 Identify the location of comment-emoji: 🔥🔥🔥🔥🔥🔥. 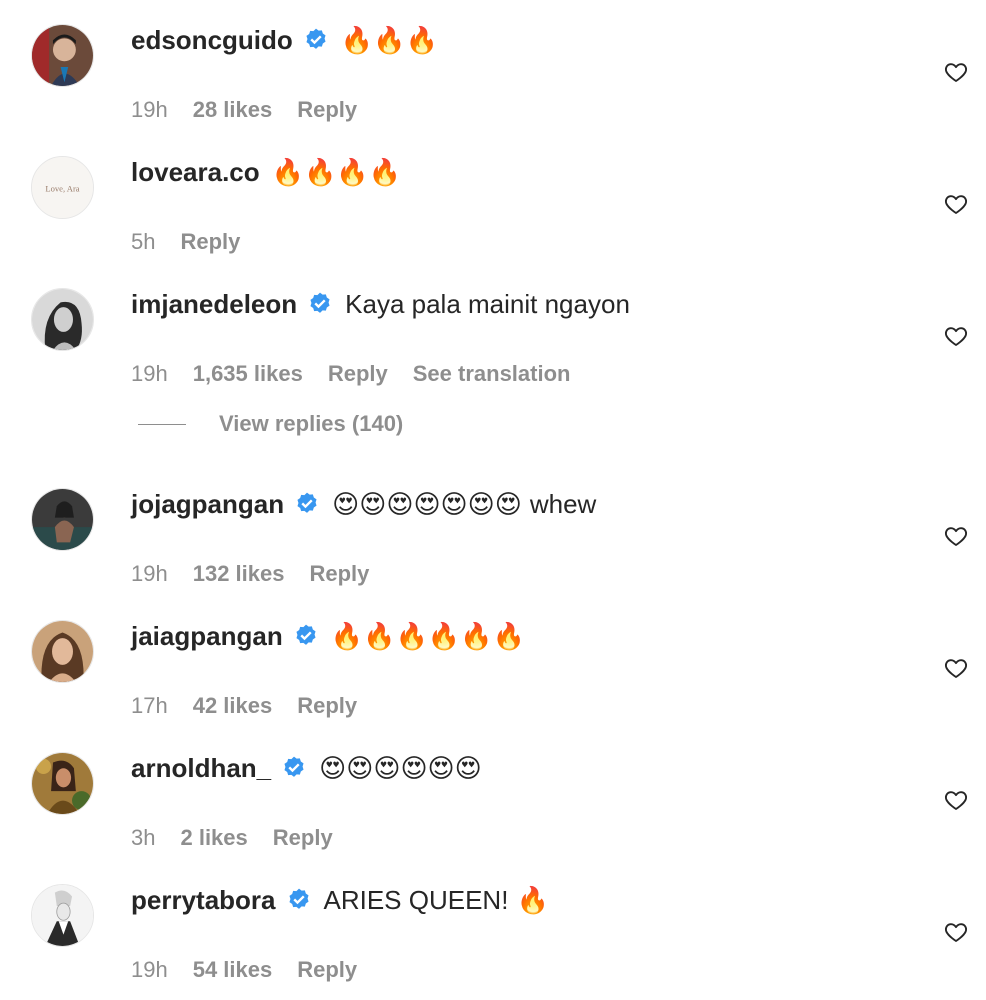
(427, 636).